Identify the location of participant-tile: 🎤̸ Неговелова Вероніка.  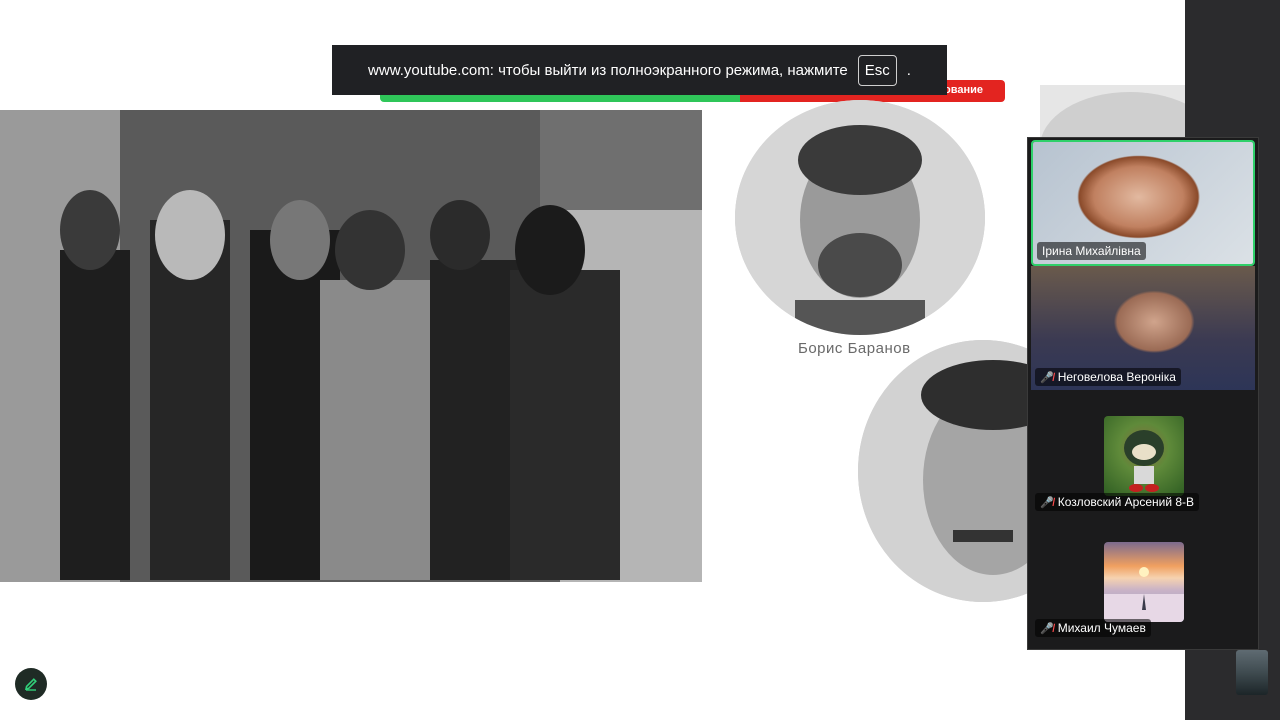
(1143, 328).